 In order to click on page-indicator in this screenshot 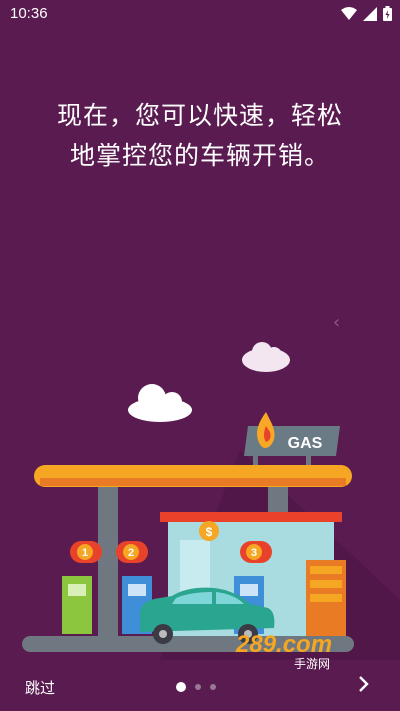, I will do `click(196, 687)`.